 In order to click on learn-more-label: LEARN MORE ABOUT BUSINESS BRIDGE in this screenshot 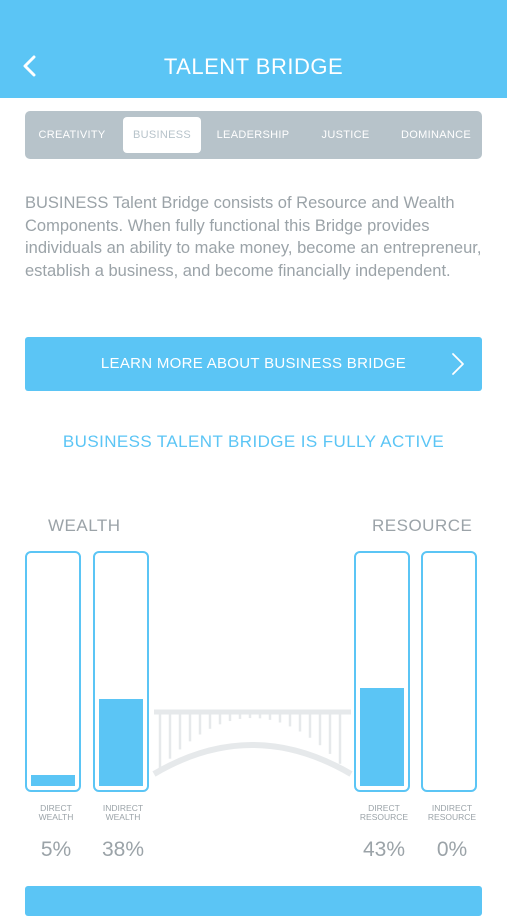, I will do `click(253, 363)`.